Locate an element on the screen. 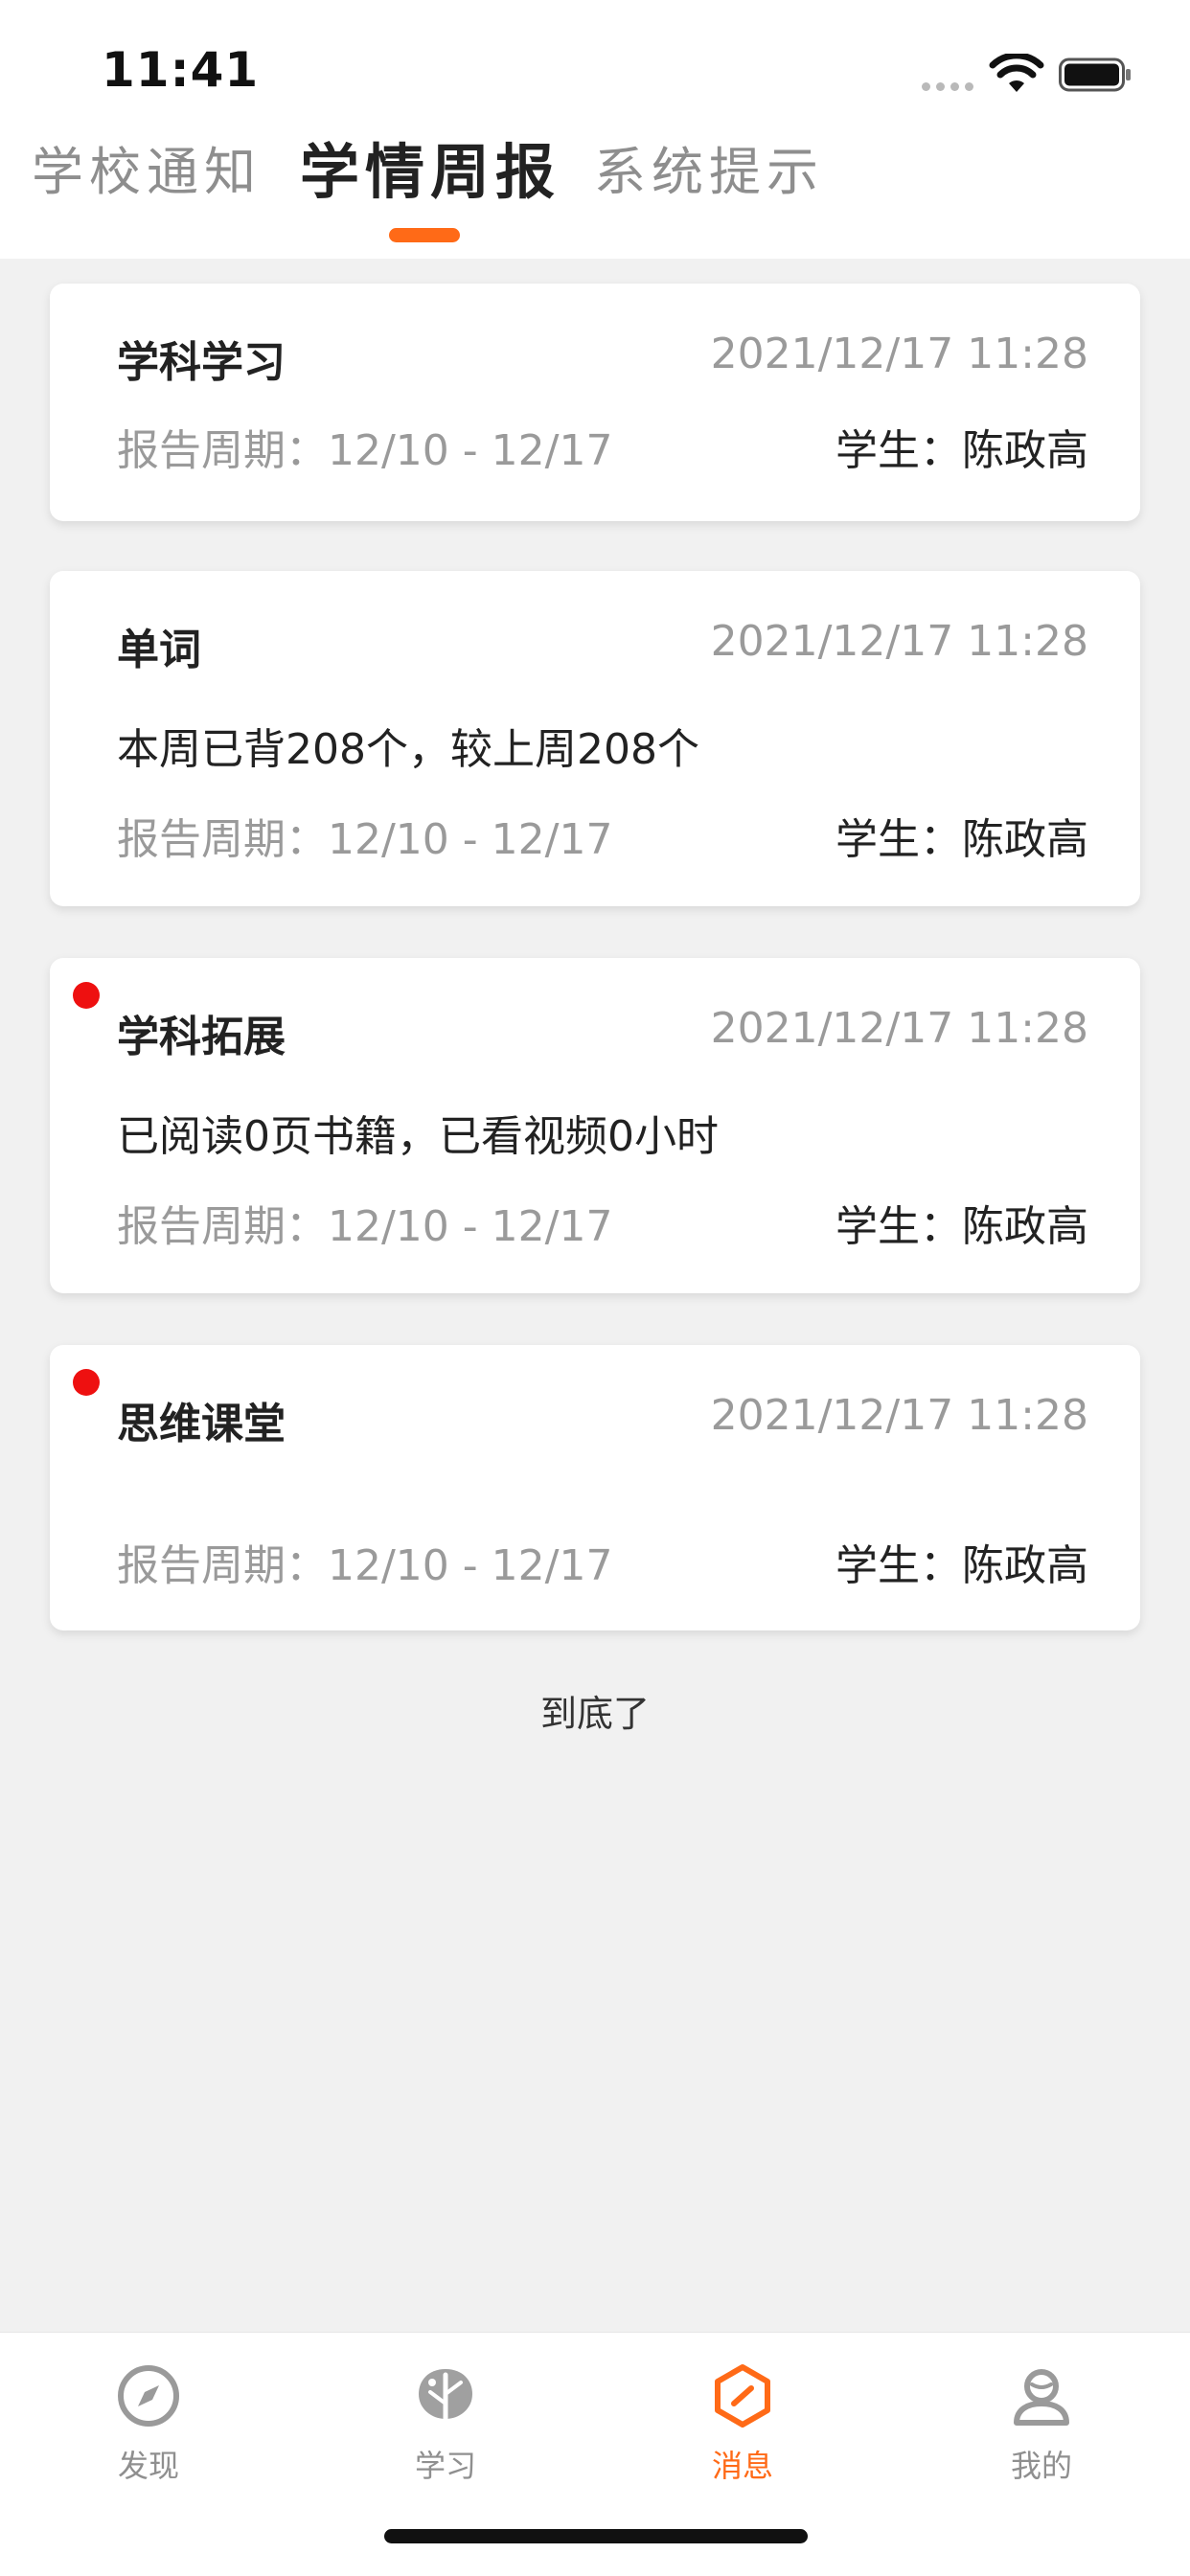 The height and width of the screenshot is (2576, 1190). card-title: 思维课堂 is located at coordinates (202, 1424).